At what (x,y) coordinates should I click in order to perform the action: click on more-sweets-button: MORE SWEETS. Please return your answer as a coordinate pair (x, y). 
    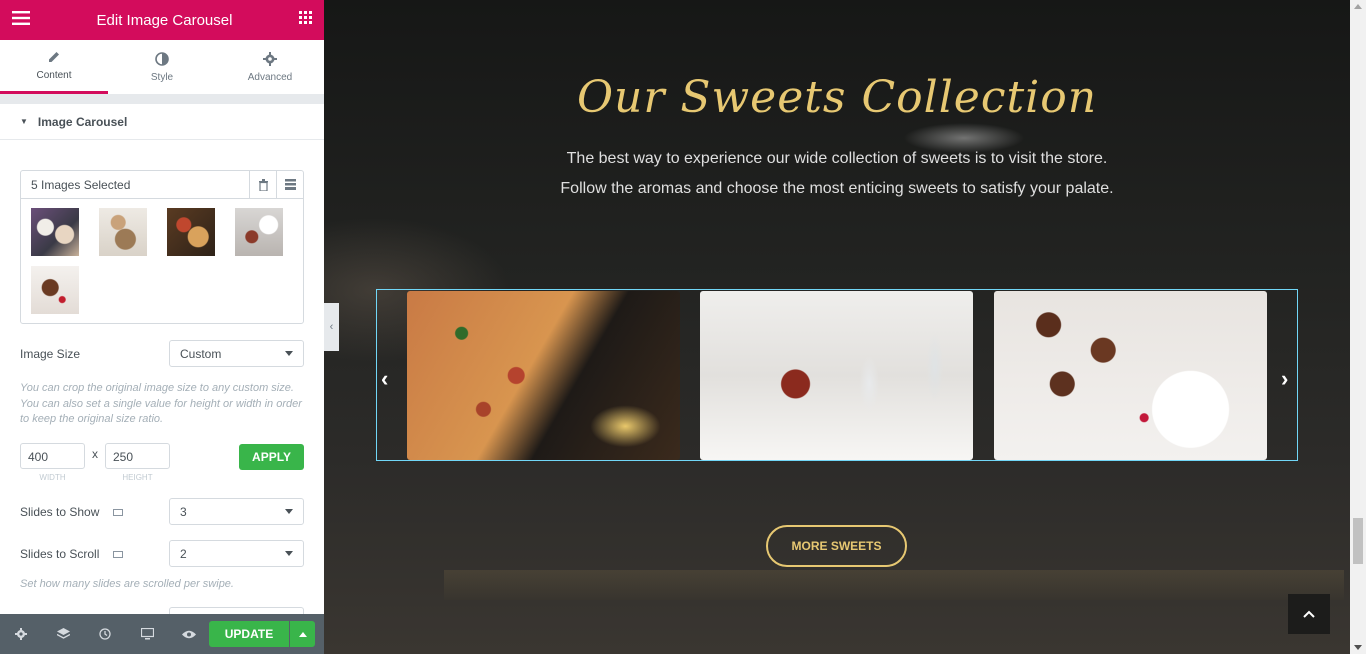
    Looking at the image, I should click on (836, 546).